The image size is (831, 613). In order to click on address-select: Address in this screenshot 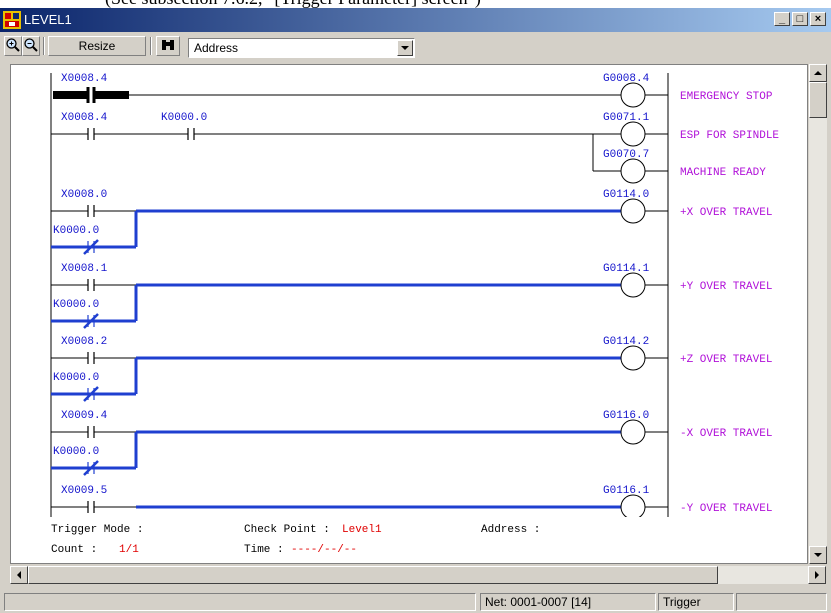, I will do `click(301, 48)`.